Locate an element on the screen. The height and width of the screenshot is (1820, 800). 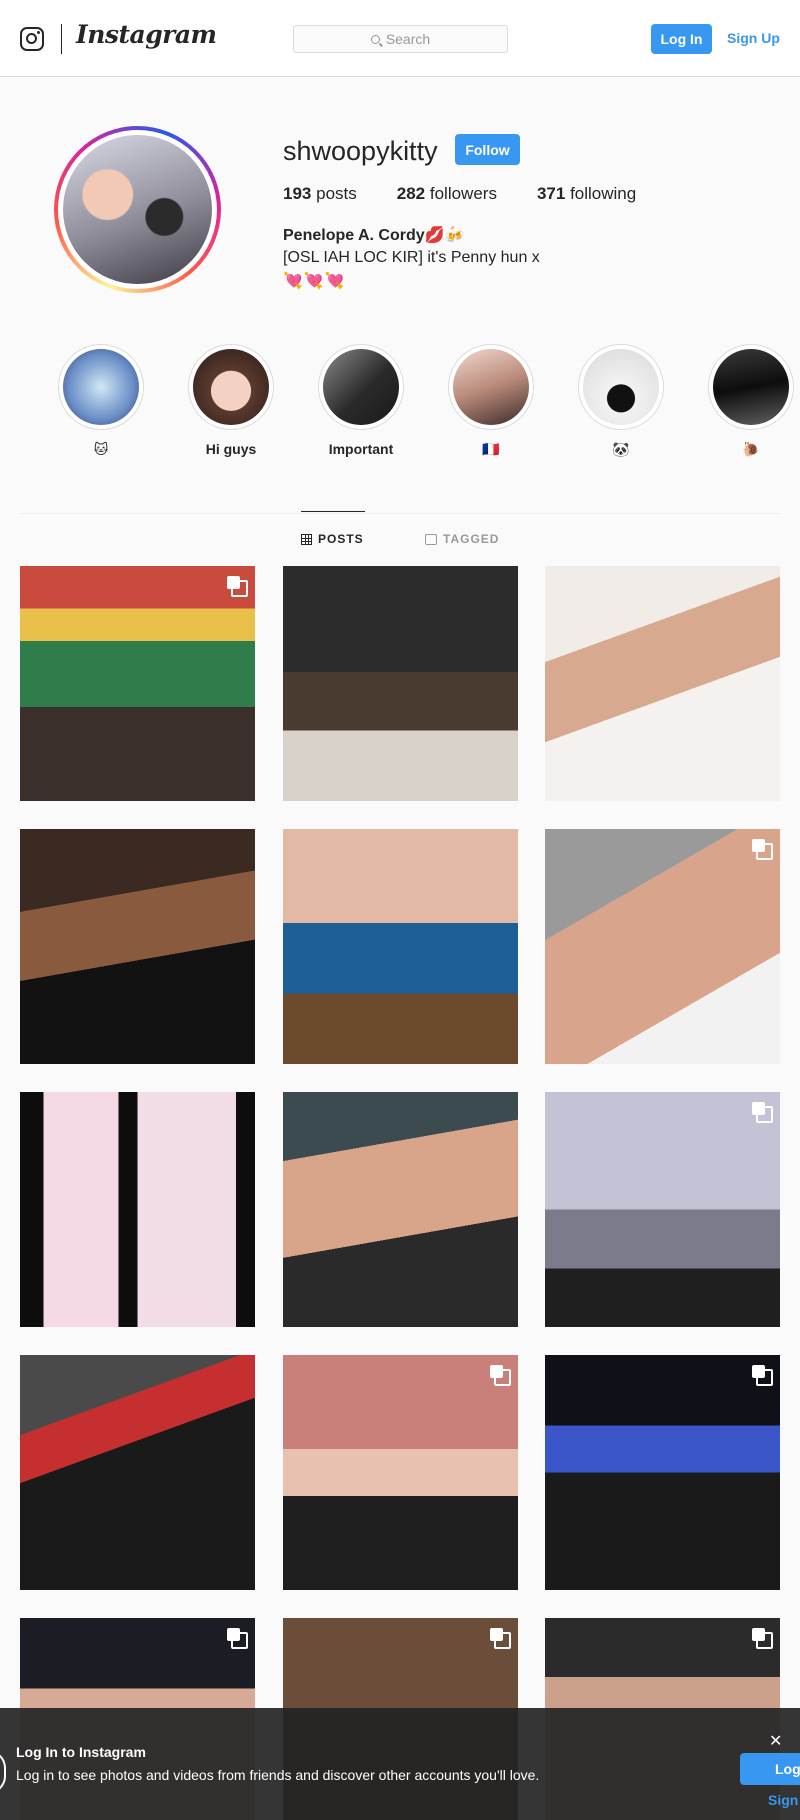
story-highlights: 🐱 Hi guys Important 🇫🇷 🐼 🐌 is located at coordinates (400, 404).